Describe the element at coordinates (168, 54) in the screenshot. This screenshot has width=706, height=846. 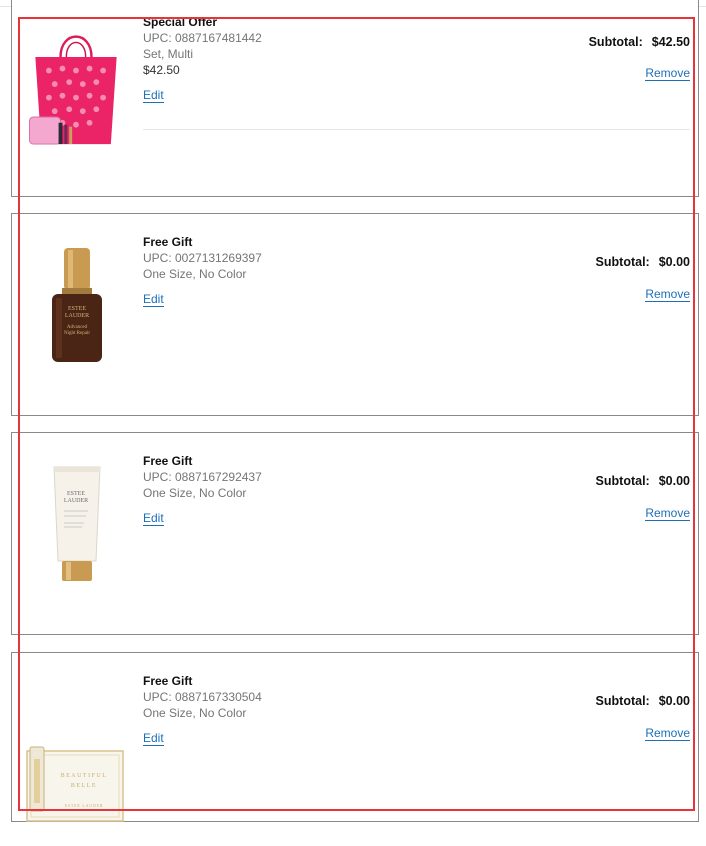
I see `item-variant: Set, Multi` at that location.